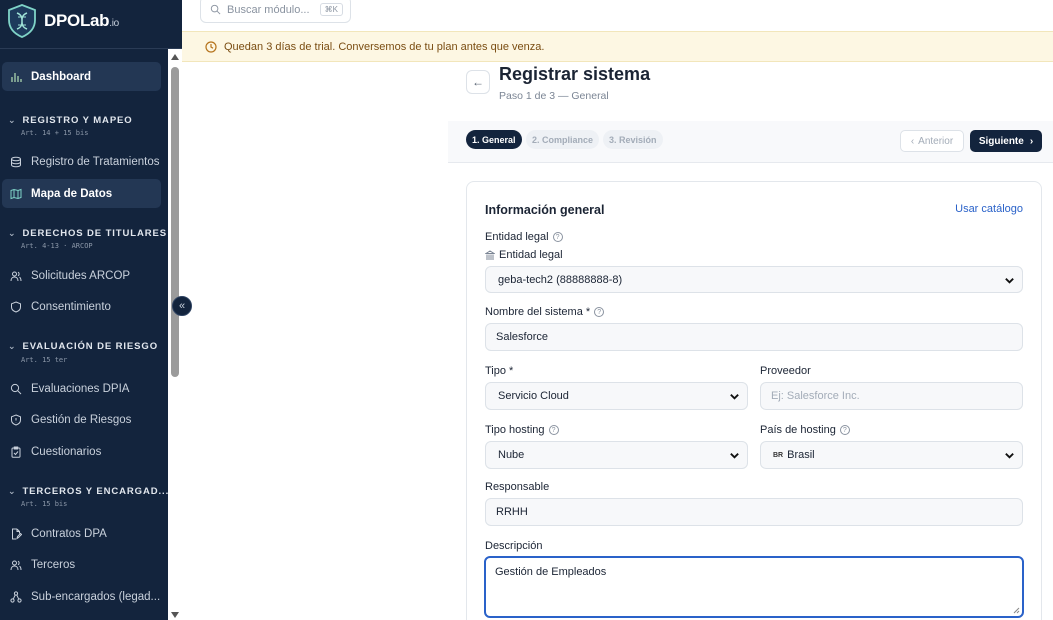  I want to click on type-label: Tipo *, so click(499, 371).